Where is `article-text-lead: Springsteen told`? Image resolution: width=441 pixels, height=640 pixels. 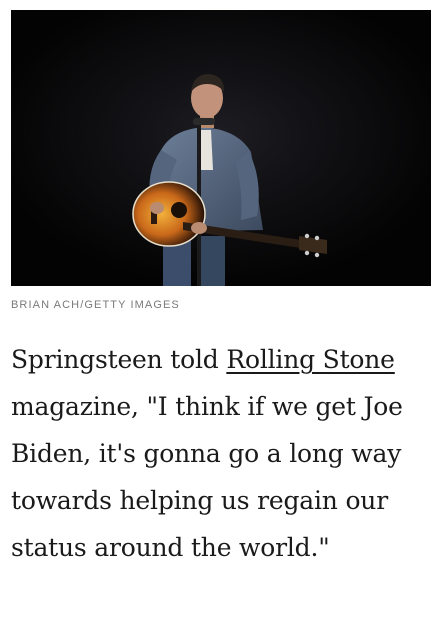 article-text-lead: Springsteen told is located at coordinates (119, 359).